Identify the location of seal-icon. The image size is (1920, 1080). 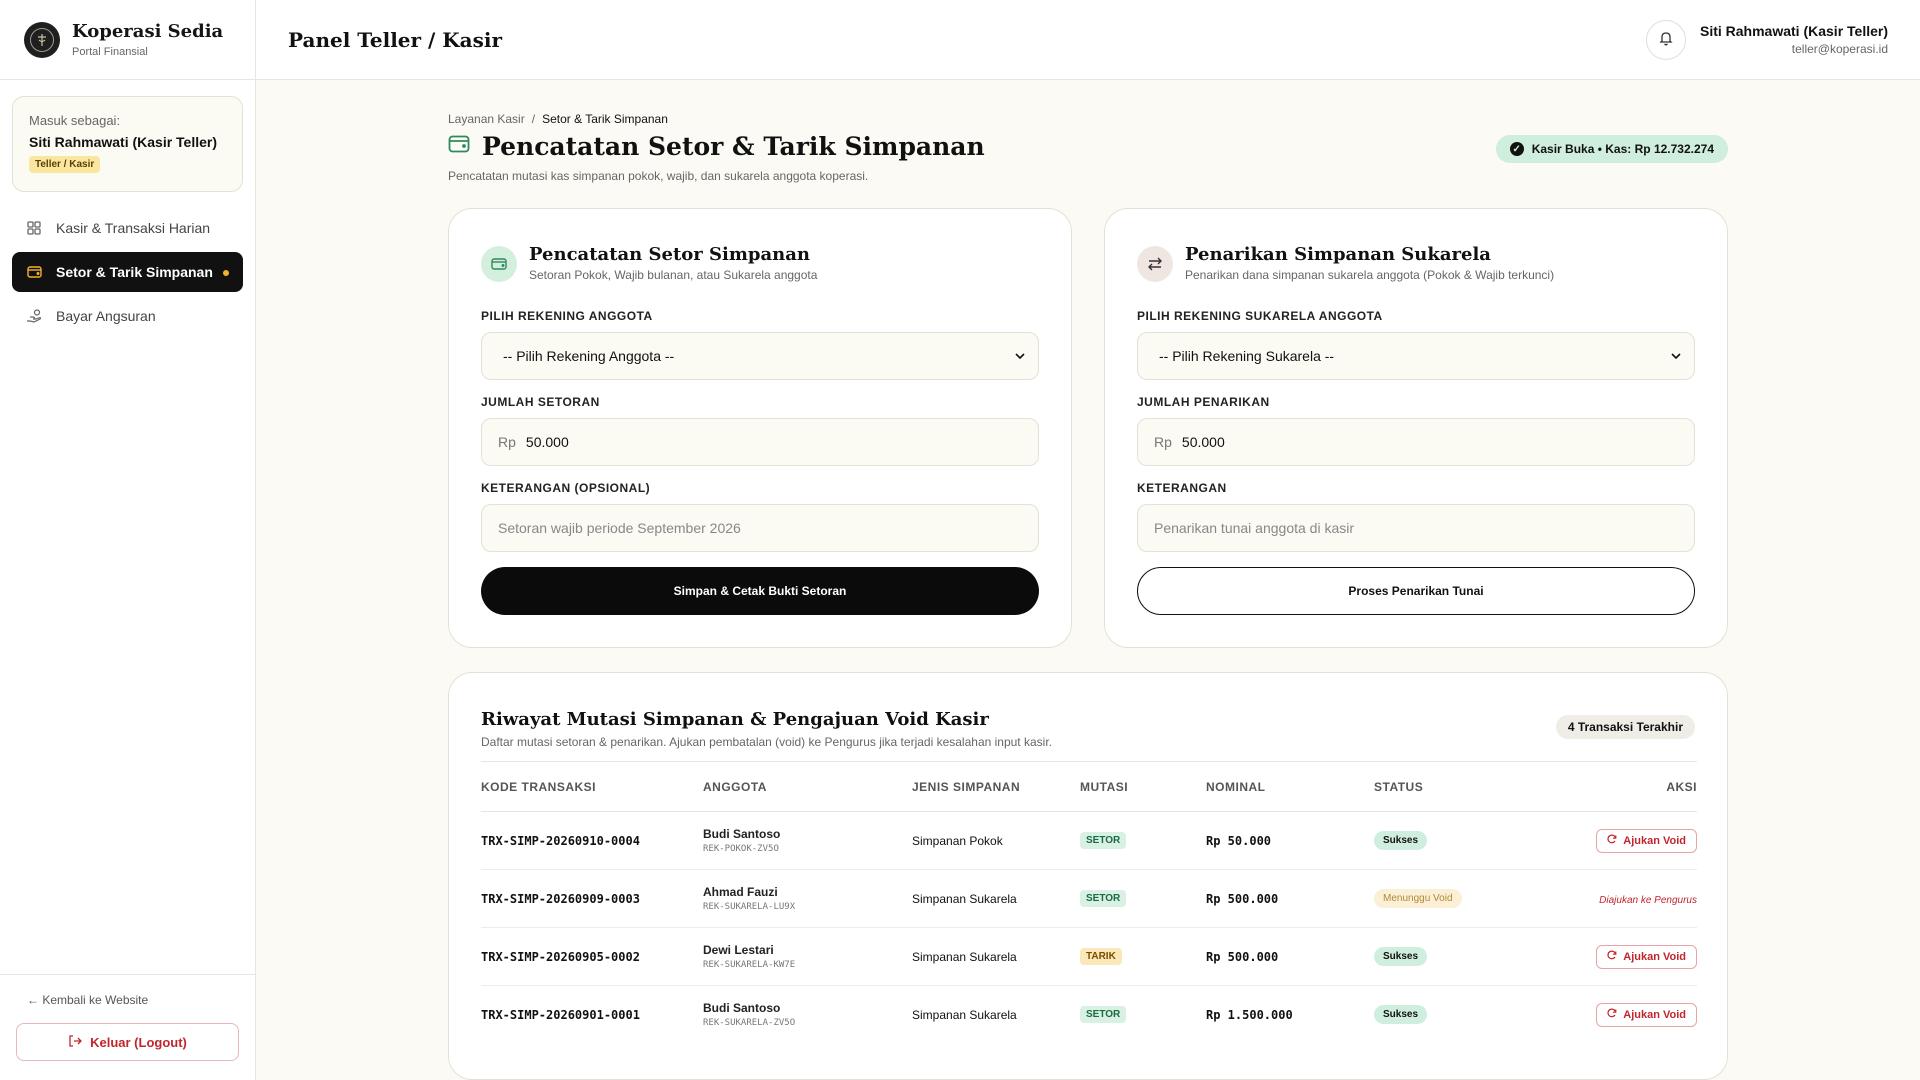
(42, 39).